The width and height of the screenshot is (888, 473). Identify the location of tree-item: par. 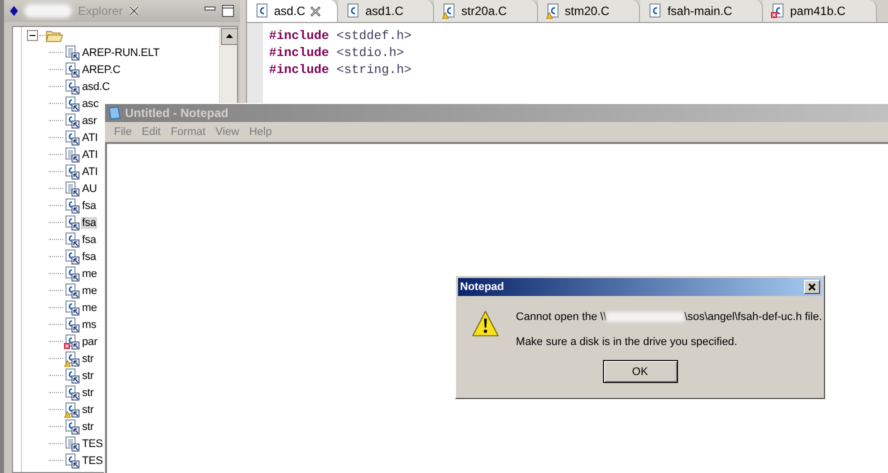
(89, 342).